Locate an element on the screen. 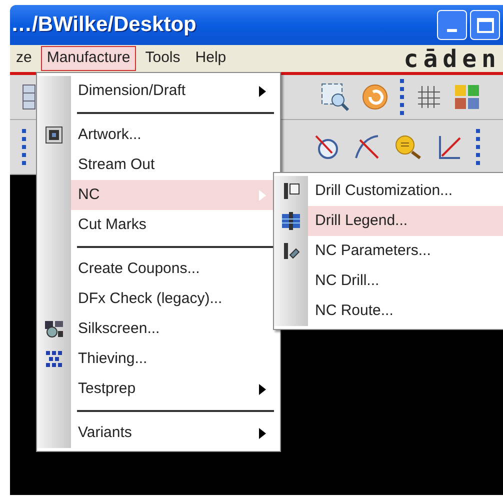  brand-logo: cāden is located at coordinates (453, 59).